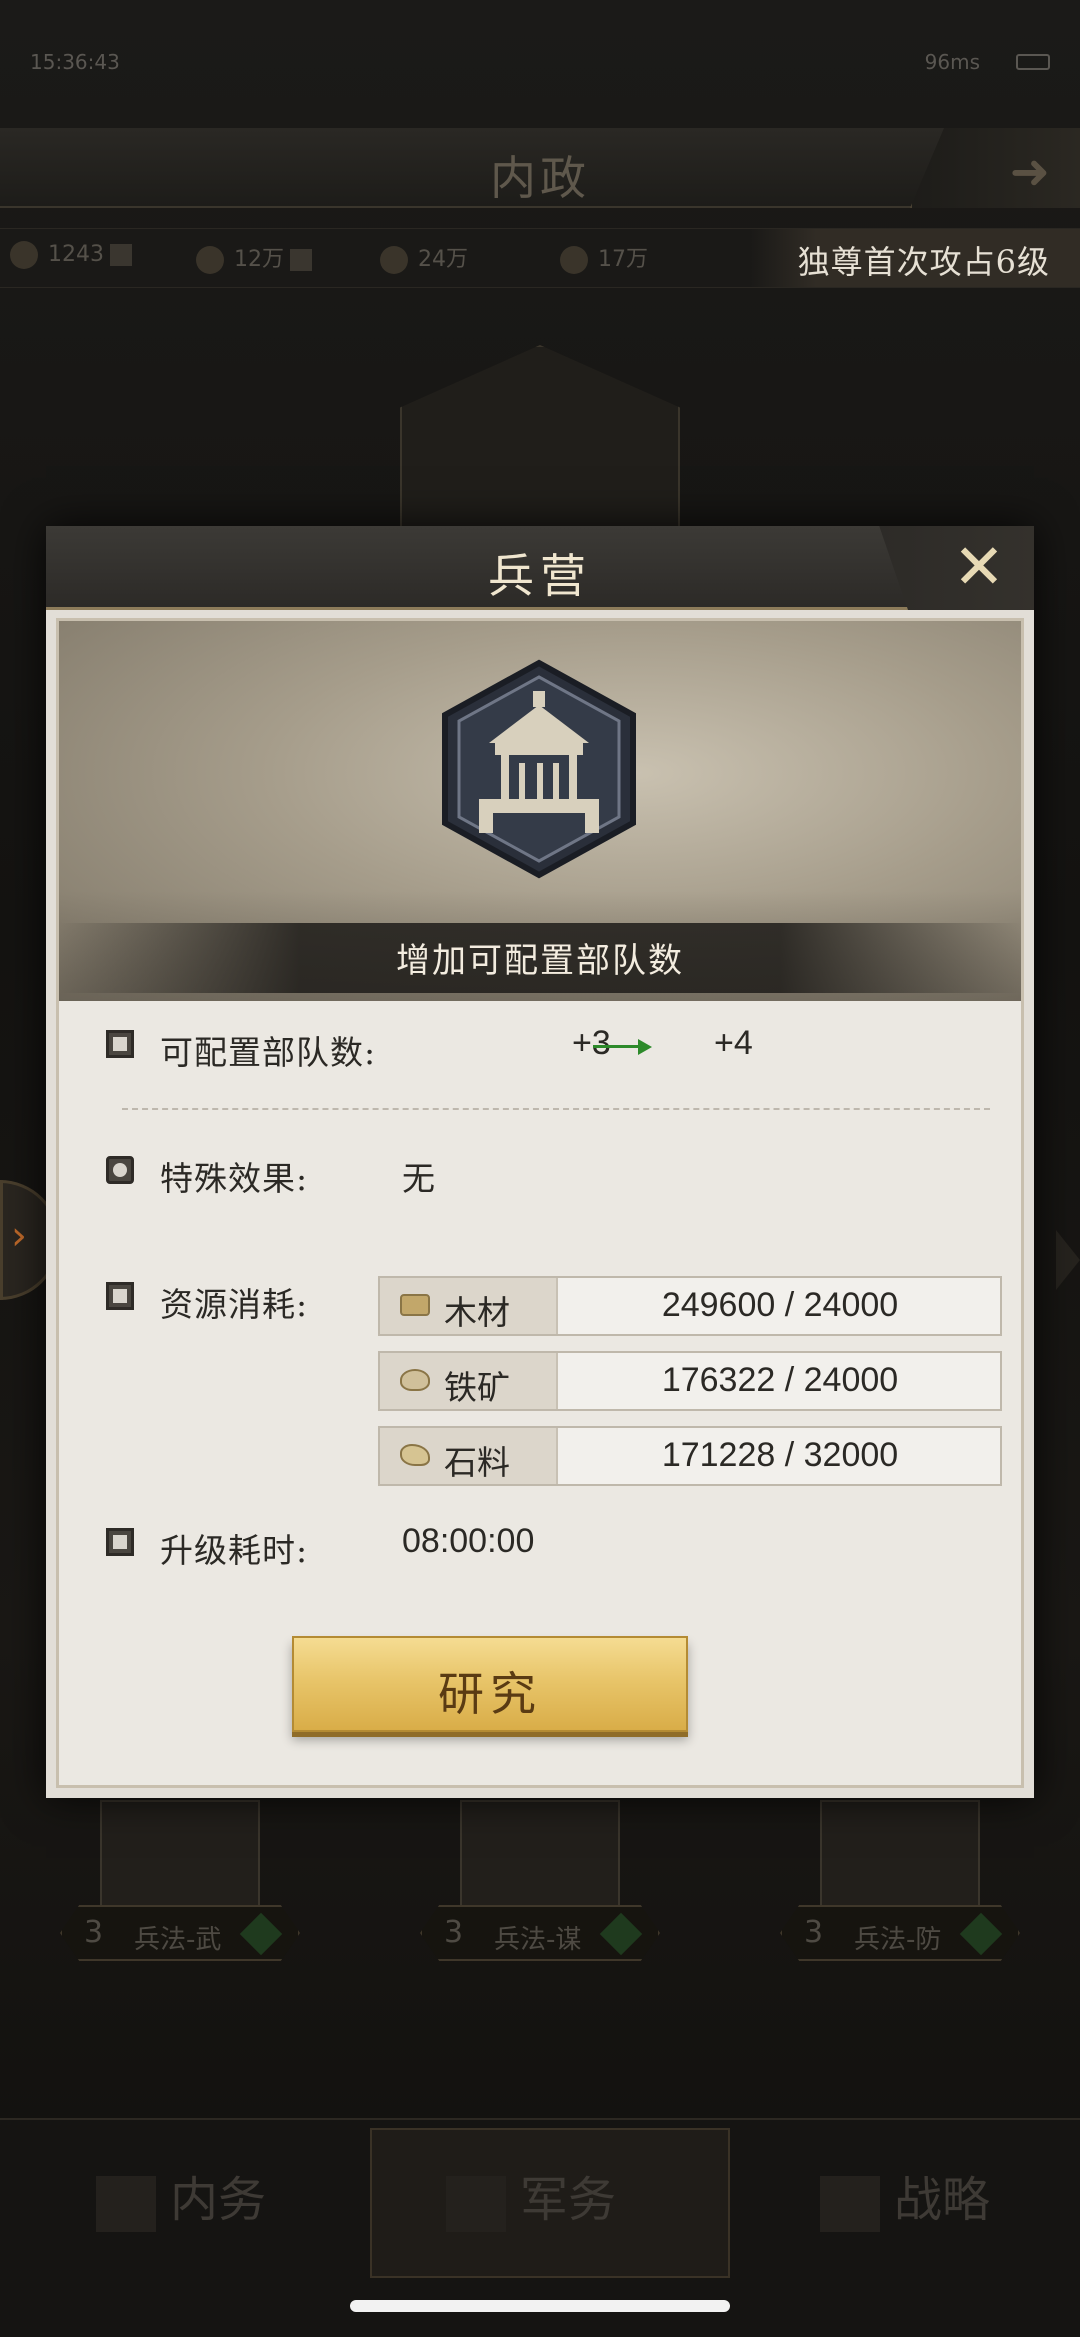  I want to click on background-top-bar: 内政 ➜, so click(540, 168).